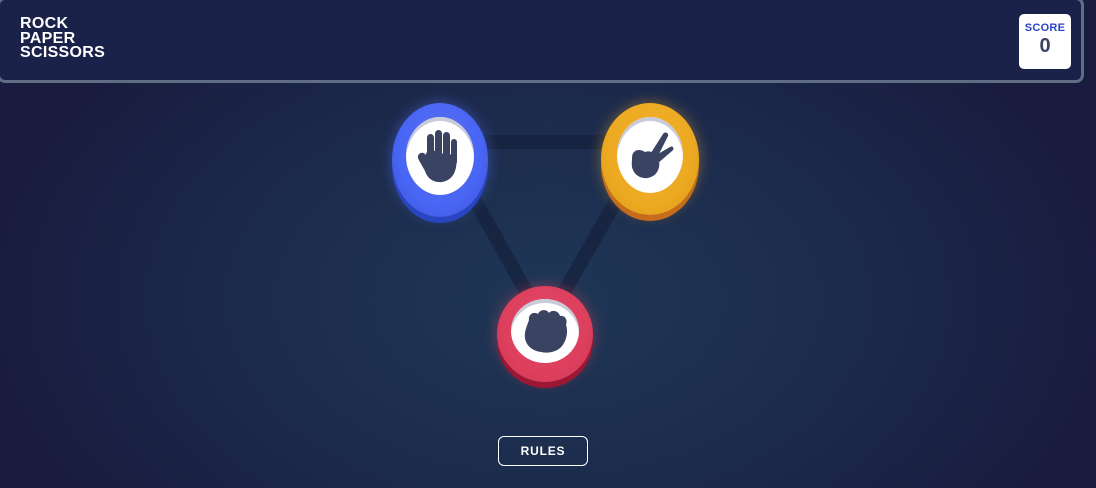 The height and width of the screenshot is (488, 1096). I want to click on paper-choice-inner, so click(440, 156).